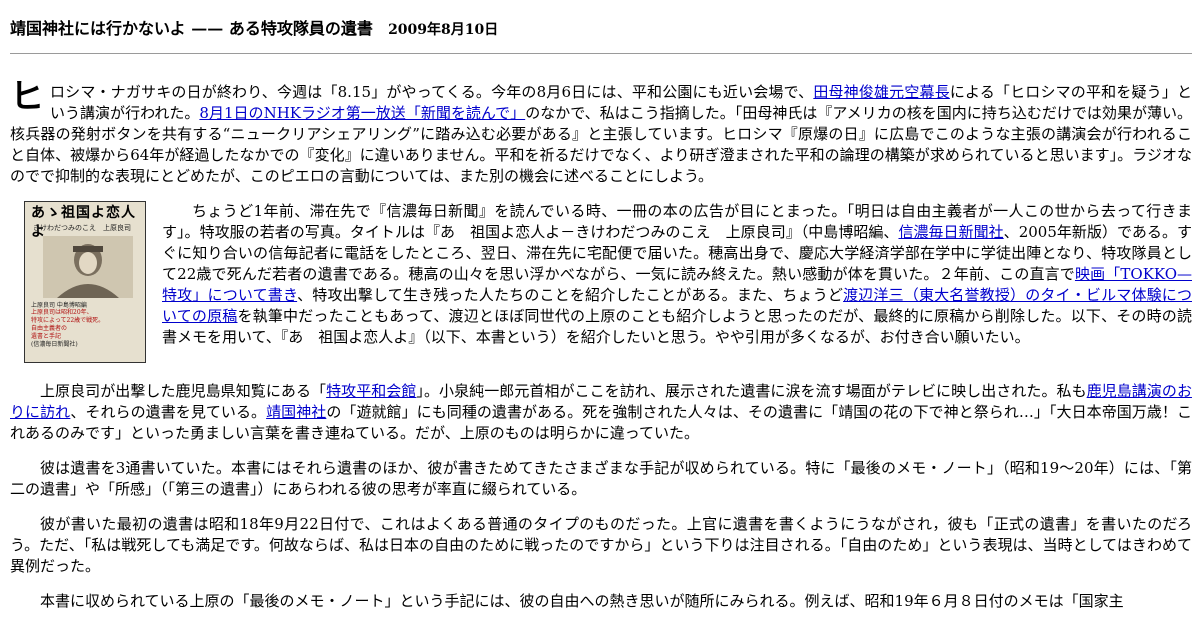 Image resolution: width=1200 pixels, height=630 pixels. I want to click on link-tamogami: 田母神俊雄元空幕長, so click(881, 92).